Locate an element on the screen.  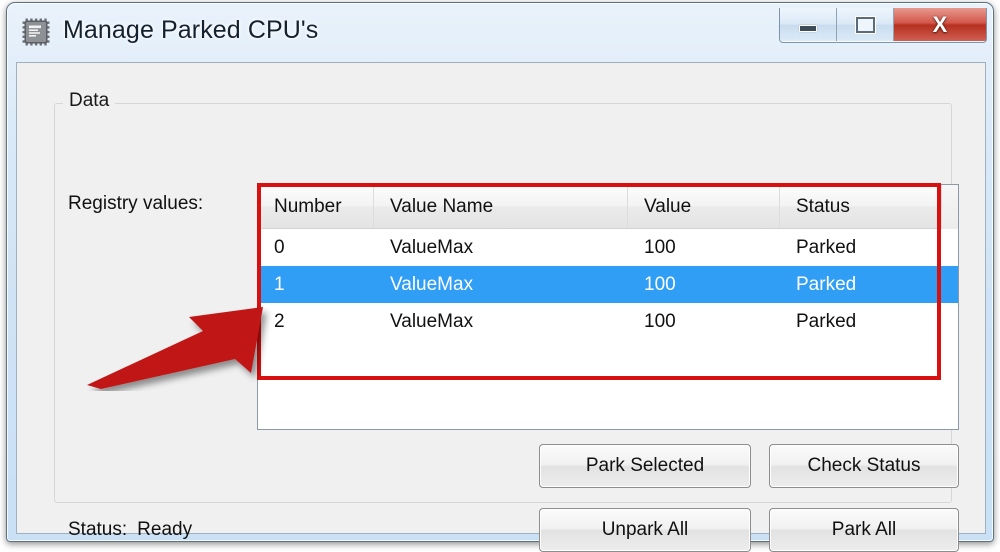
park-selected-button: Park Selected is located at coordinates (645, 466).